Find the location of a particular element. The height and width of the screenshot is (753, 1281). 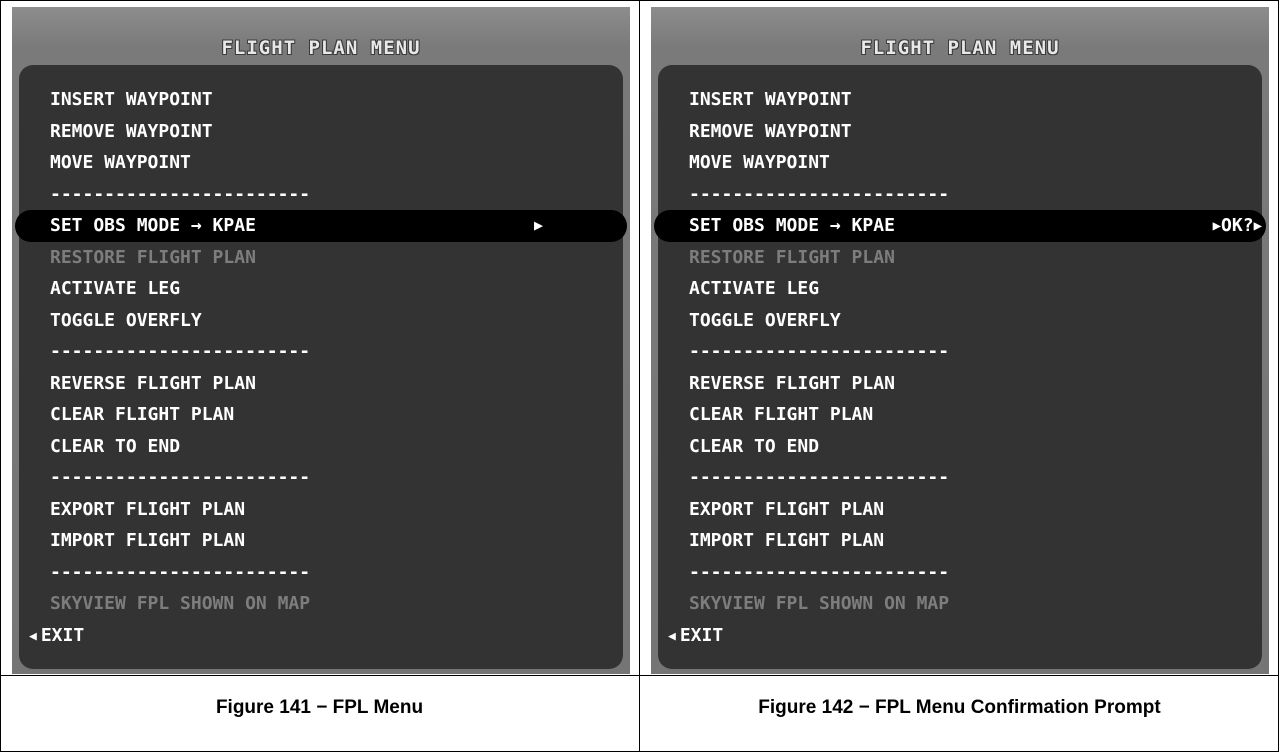

table-divider-horizontal is located at coordinates (639, 675).